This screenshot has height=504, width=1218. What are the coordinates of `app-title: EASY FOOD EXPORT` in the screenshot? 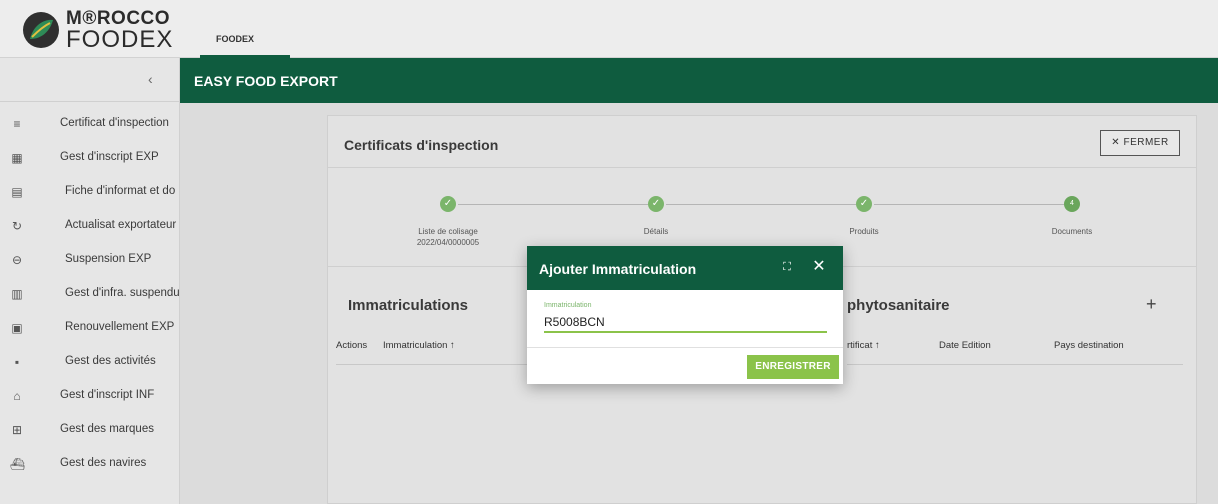 It's located at (266, 81).